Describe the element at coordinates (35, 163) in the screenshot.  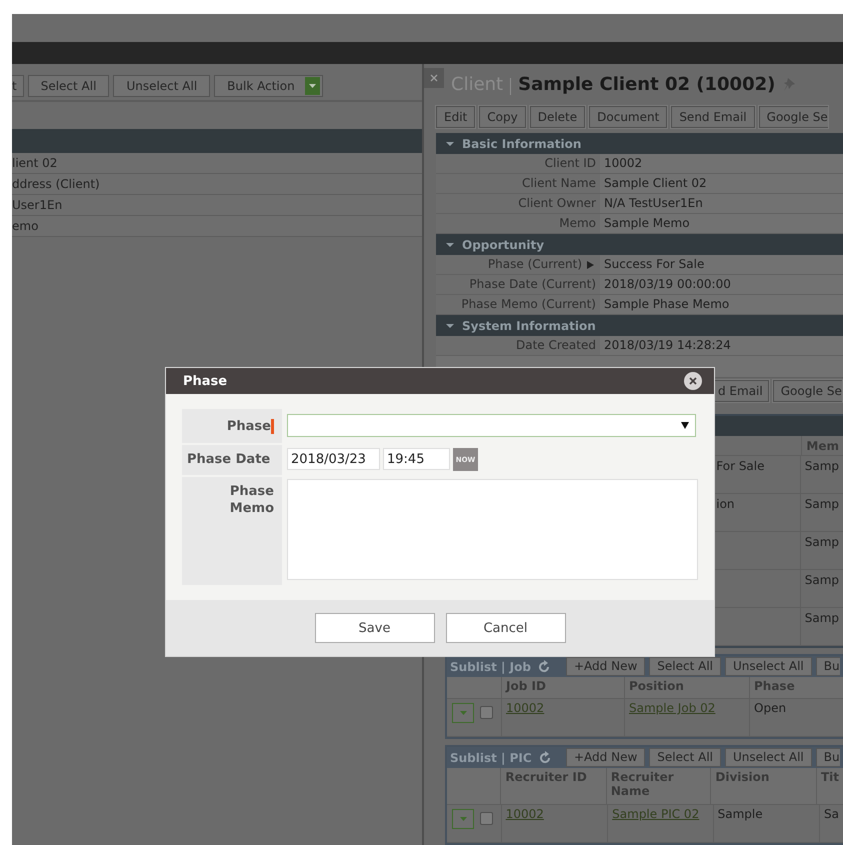
I see `table-cell: lient 02` at that location.